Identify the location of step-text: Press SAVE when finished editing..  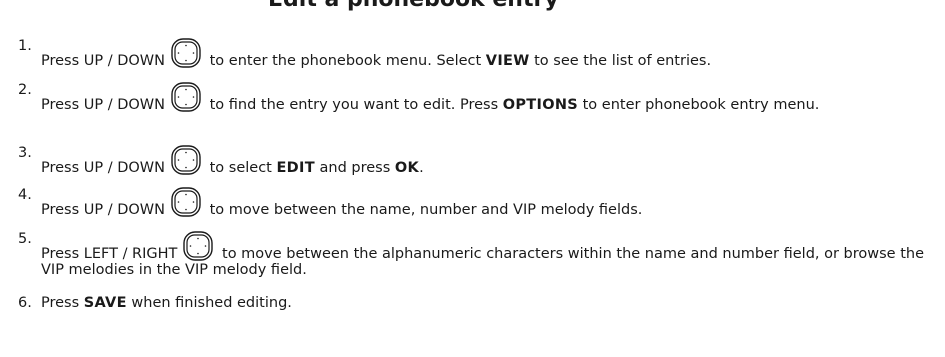
(483, 303).